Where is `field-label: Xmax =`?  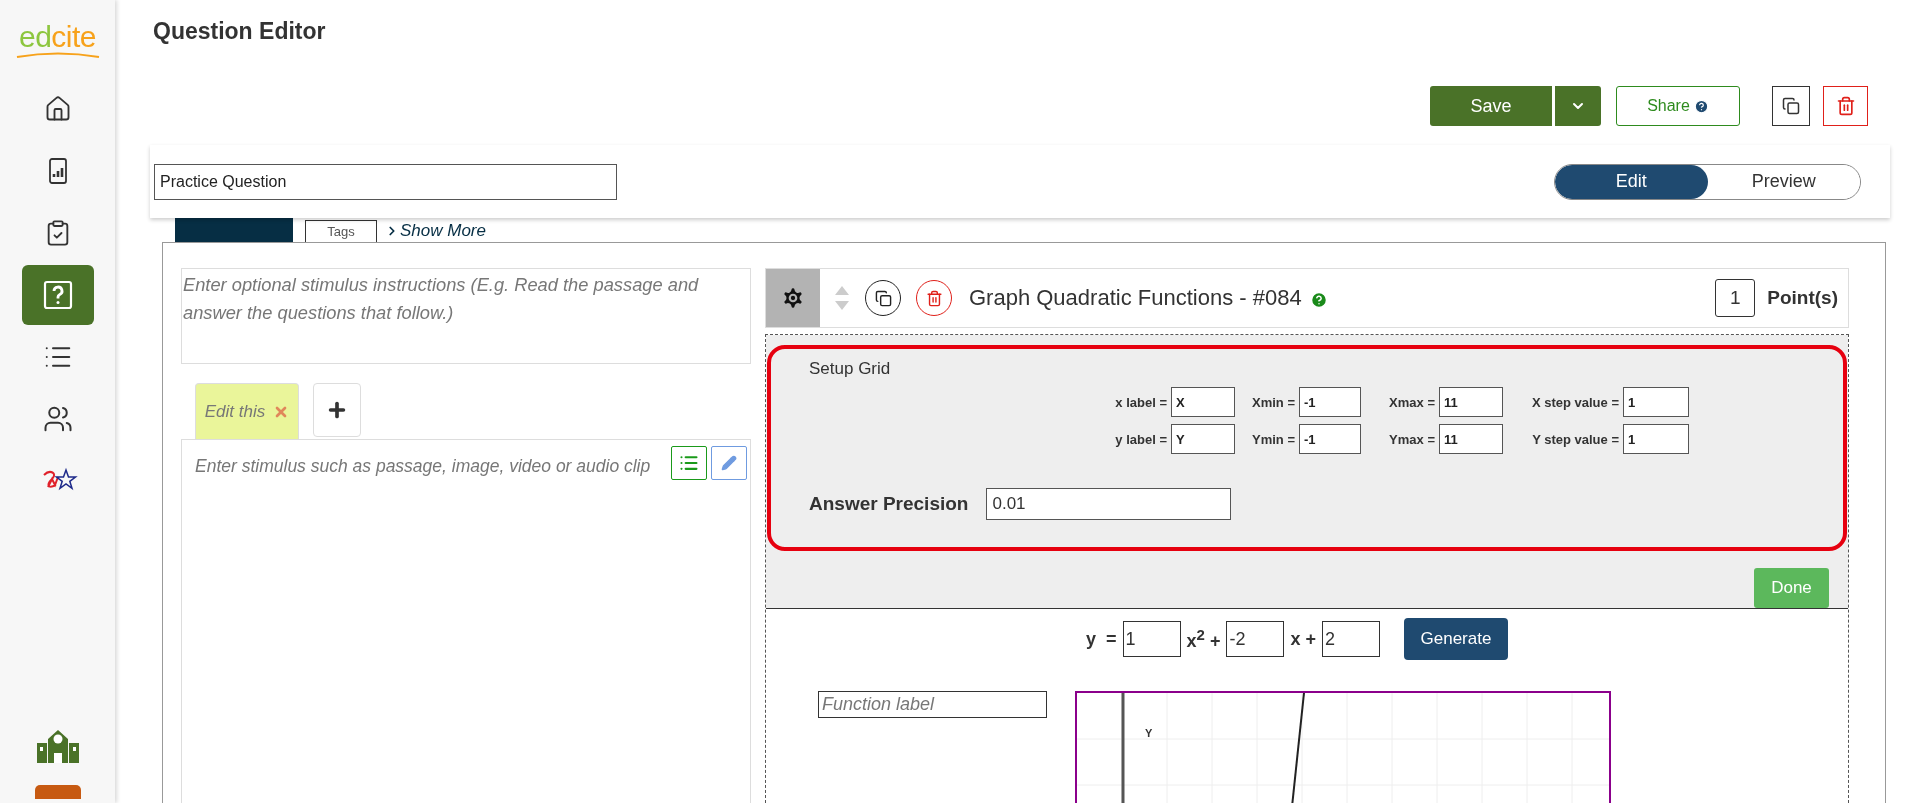 field-label: Xmax = is located at coordinates (1411, 402).